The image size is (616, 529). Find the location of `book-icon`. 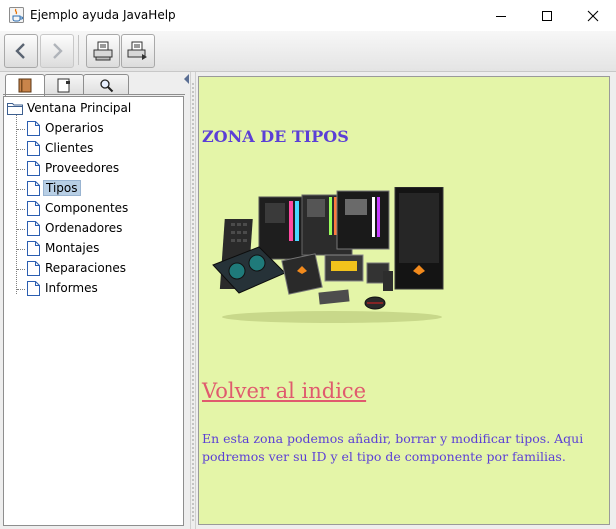

book-icon is located at coordinates (25, 85).